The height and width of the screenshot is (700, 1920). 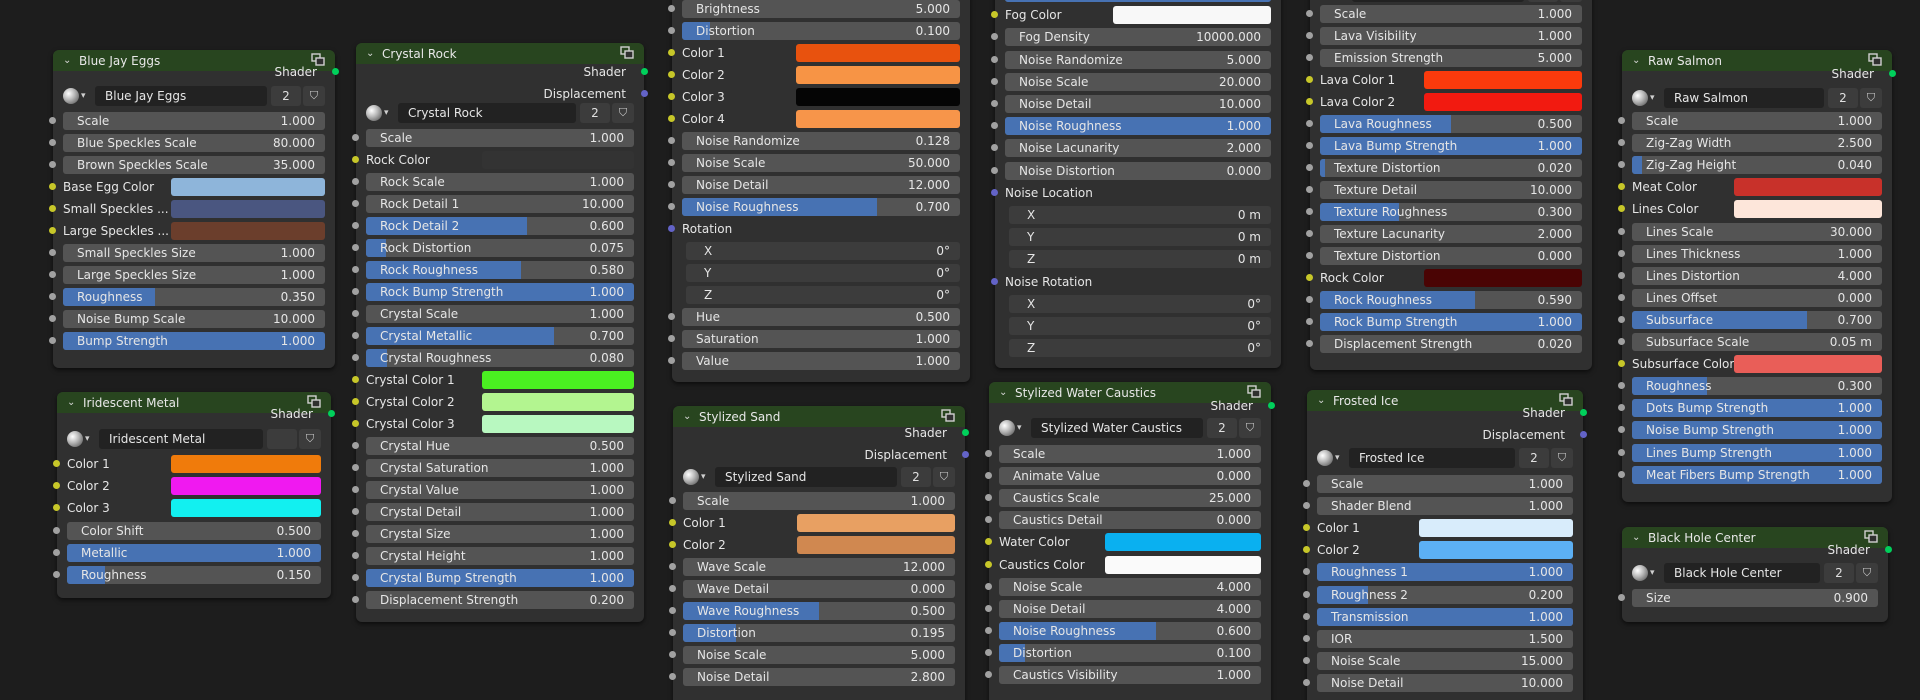 What do you see at coordinates (194, 552) in the screenshot?
I see `value-slider: Metallic 1.000` at bounding box center [194, 552].